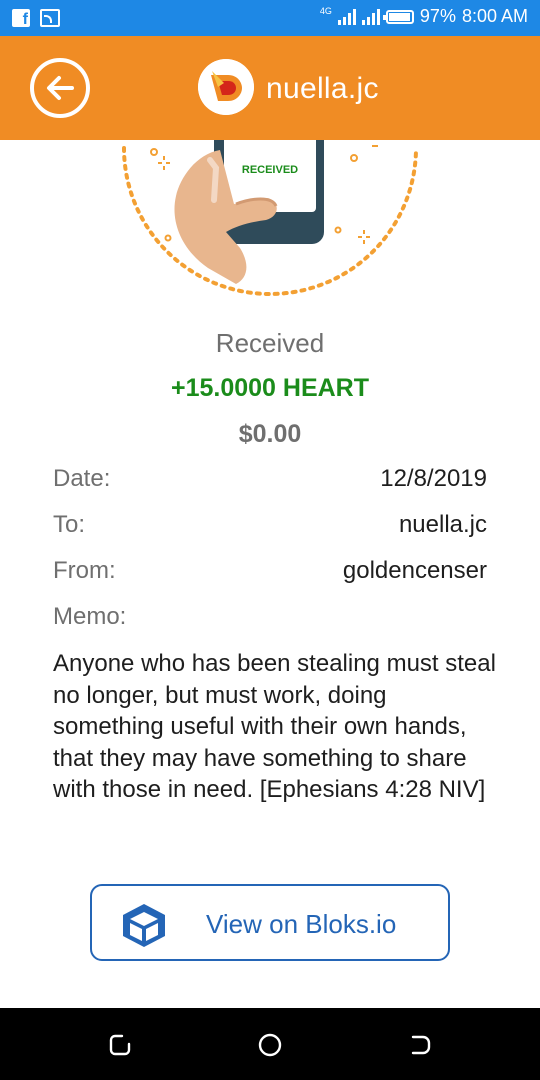 Image resolution: width=540 pixels, height=1080 pixels. What do you see at coordinates (433, 478) in the screenshot?
I see `date-value: 12/8/2019` at bounding box center [433, 478].